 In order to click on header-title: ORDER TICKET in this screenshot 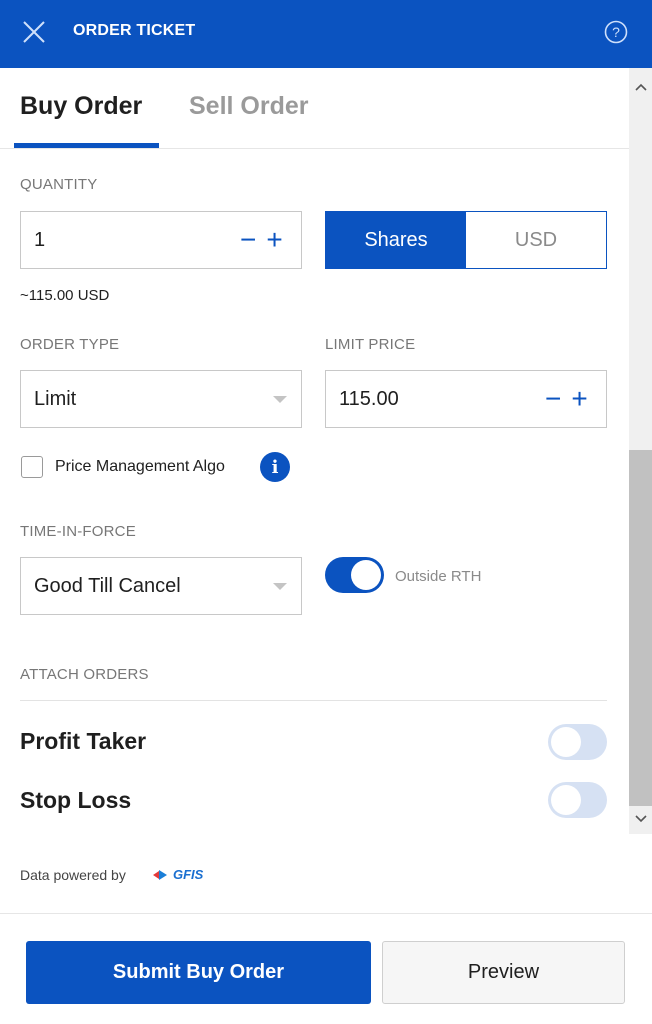, I will do `click(134, 30)`.